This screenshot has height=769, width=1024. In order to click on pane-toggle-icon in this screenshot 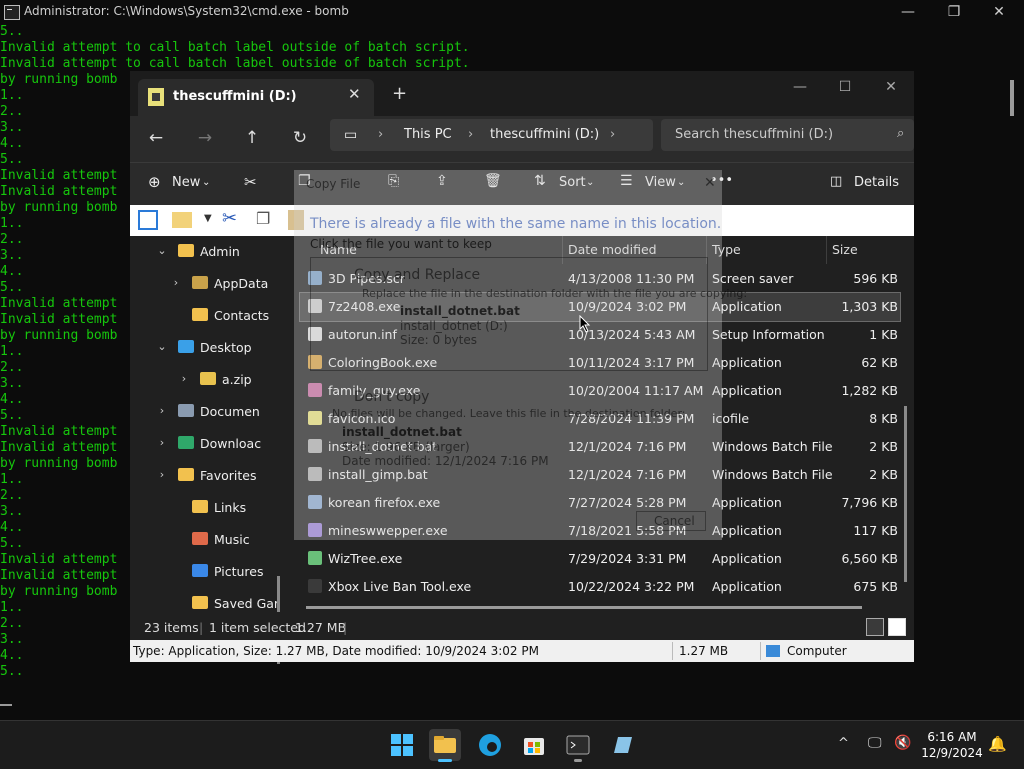, I will do `click(148, 220)`.